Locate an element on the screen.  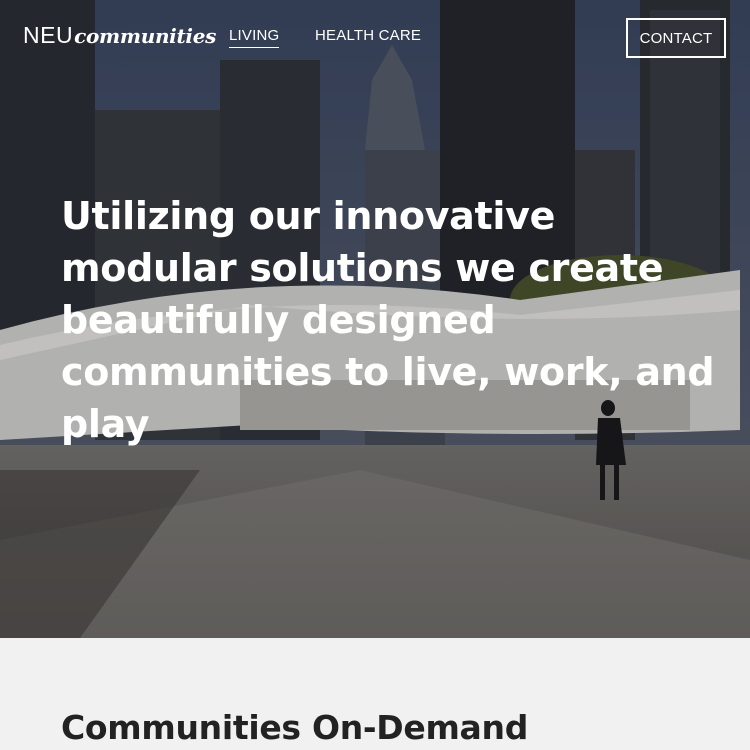
nav-link-health-care: HEALTH CARE is located at coordinates (368, 35).